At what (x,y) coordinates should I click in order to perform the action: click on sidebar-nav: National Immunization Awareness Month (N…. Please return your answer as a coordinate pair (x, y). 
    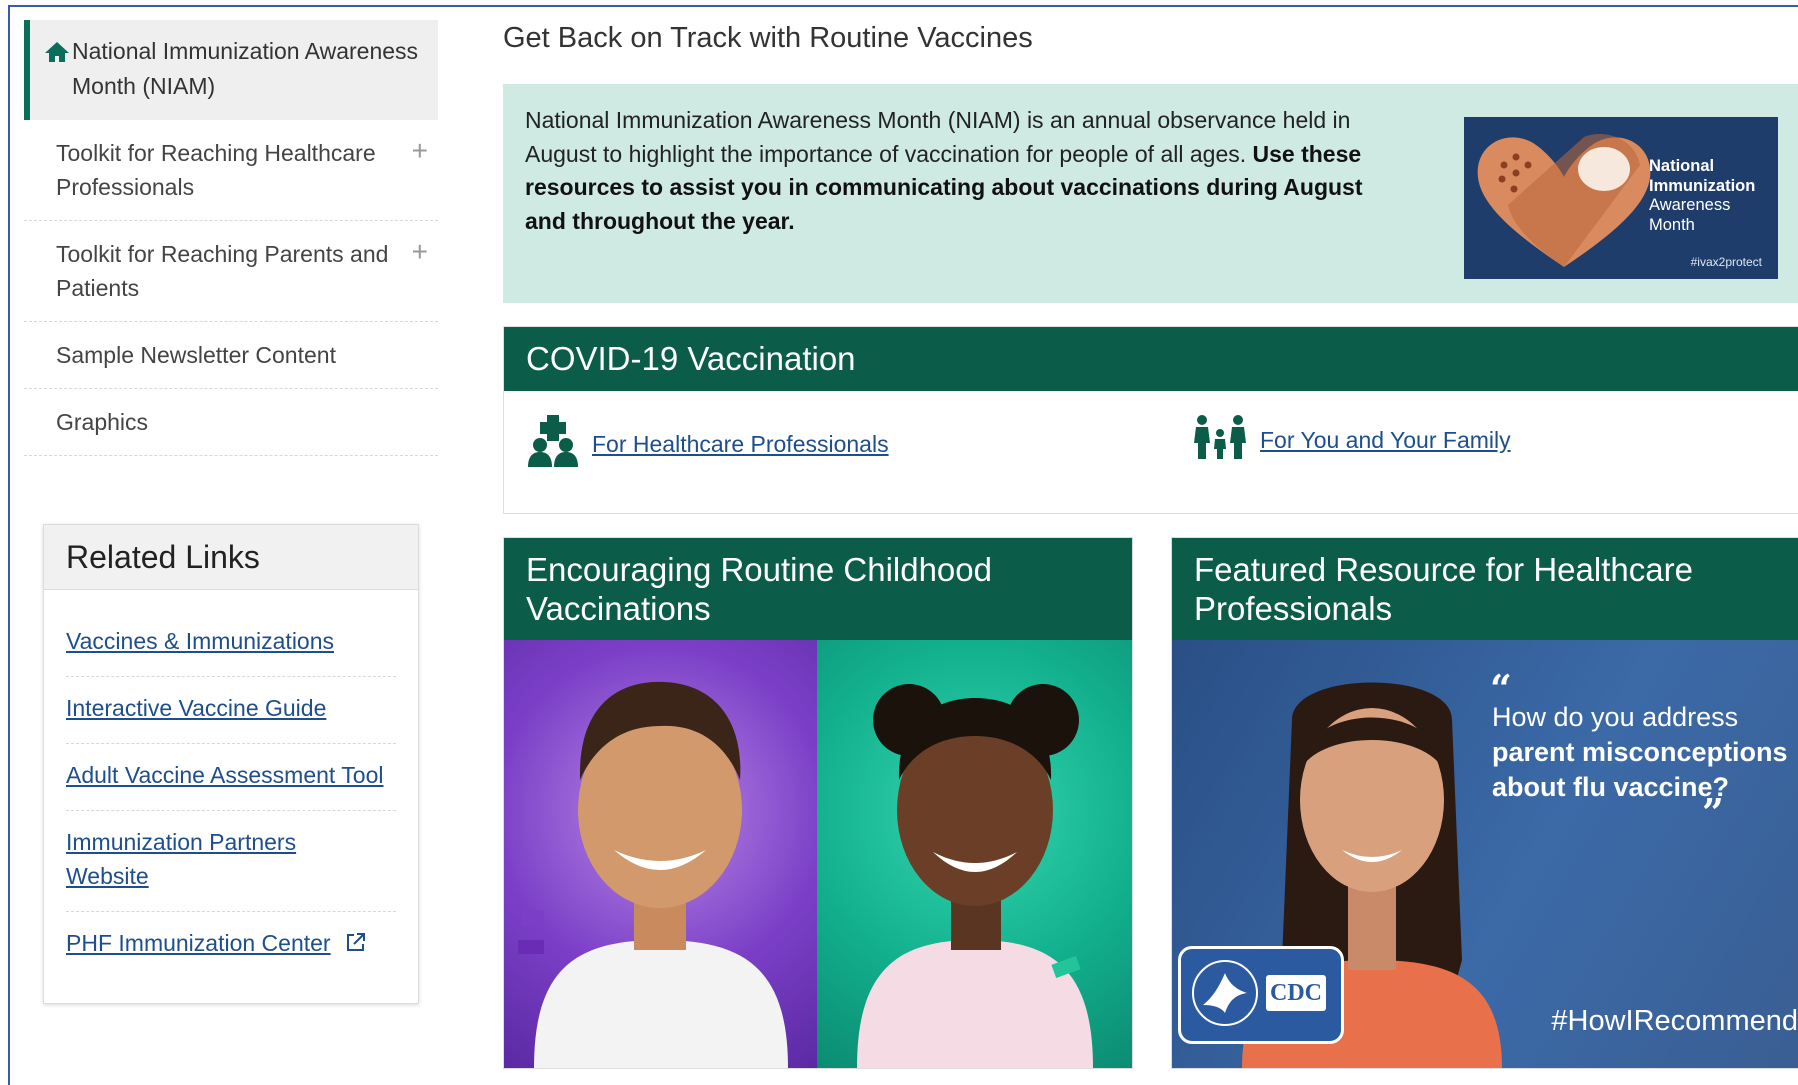
    Looking at the image, I should click on (231, 238).